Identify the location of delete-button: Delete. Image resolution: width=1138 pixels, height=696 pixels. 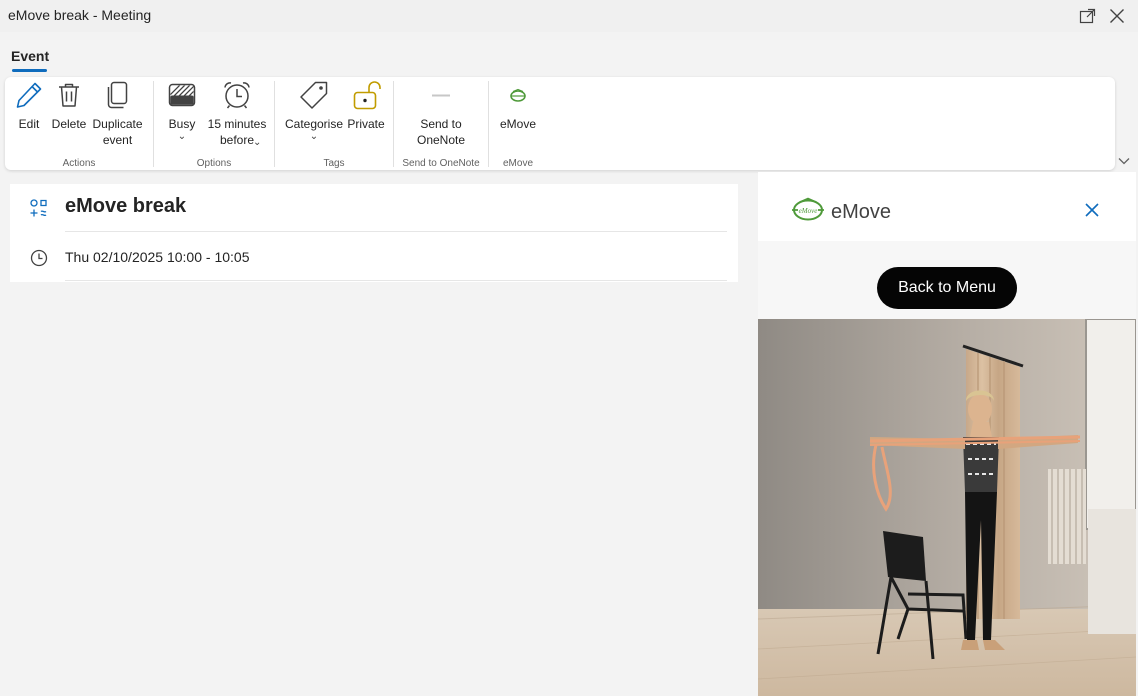
(69, 105).